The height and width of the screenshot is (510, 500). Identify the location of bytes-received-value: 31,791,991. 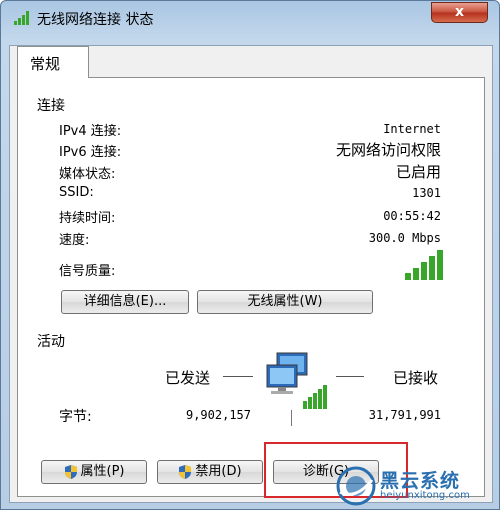
(404, 415).